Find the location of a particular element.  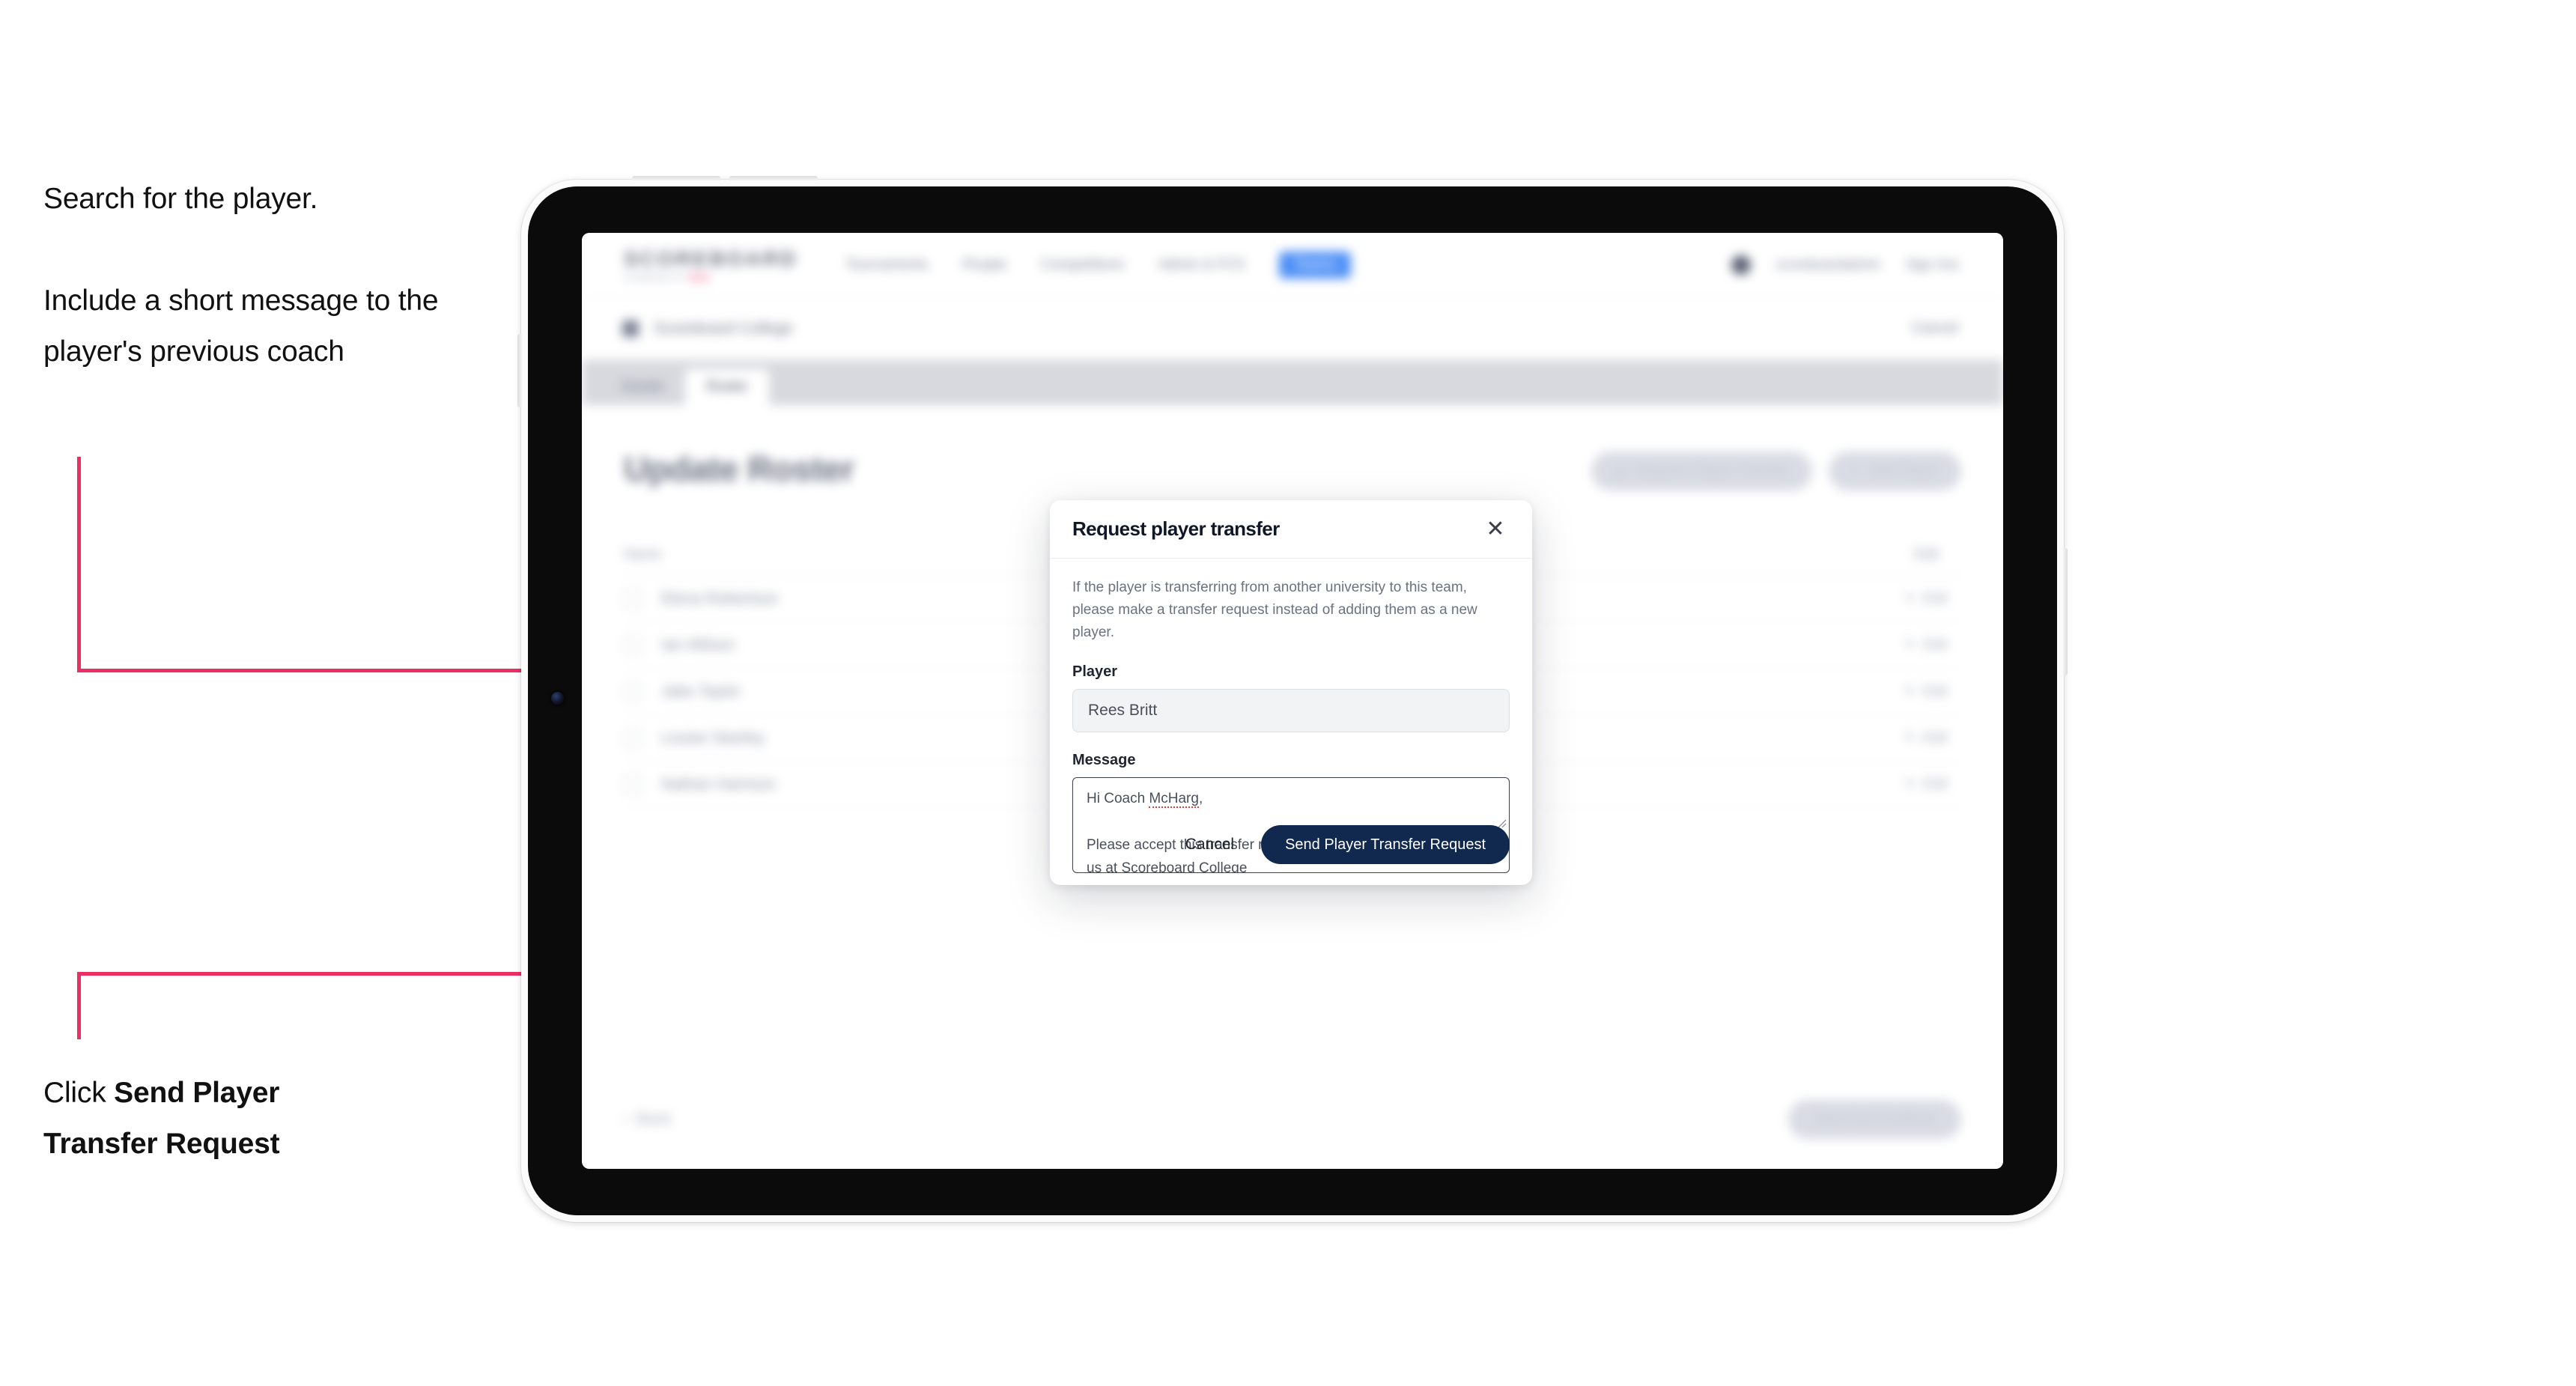

nav-item-competitions: Competitions is located at coordinates (1082, 265).